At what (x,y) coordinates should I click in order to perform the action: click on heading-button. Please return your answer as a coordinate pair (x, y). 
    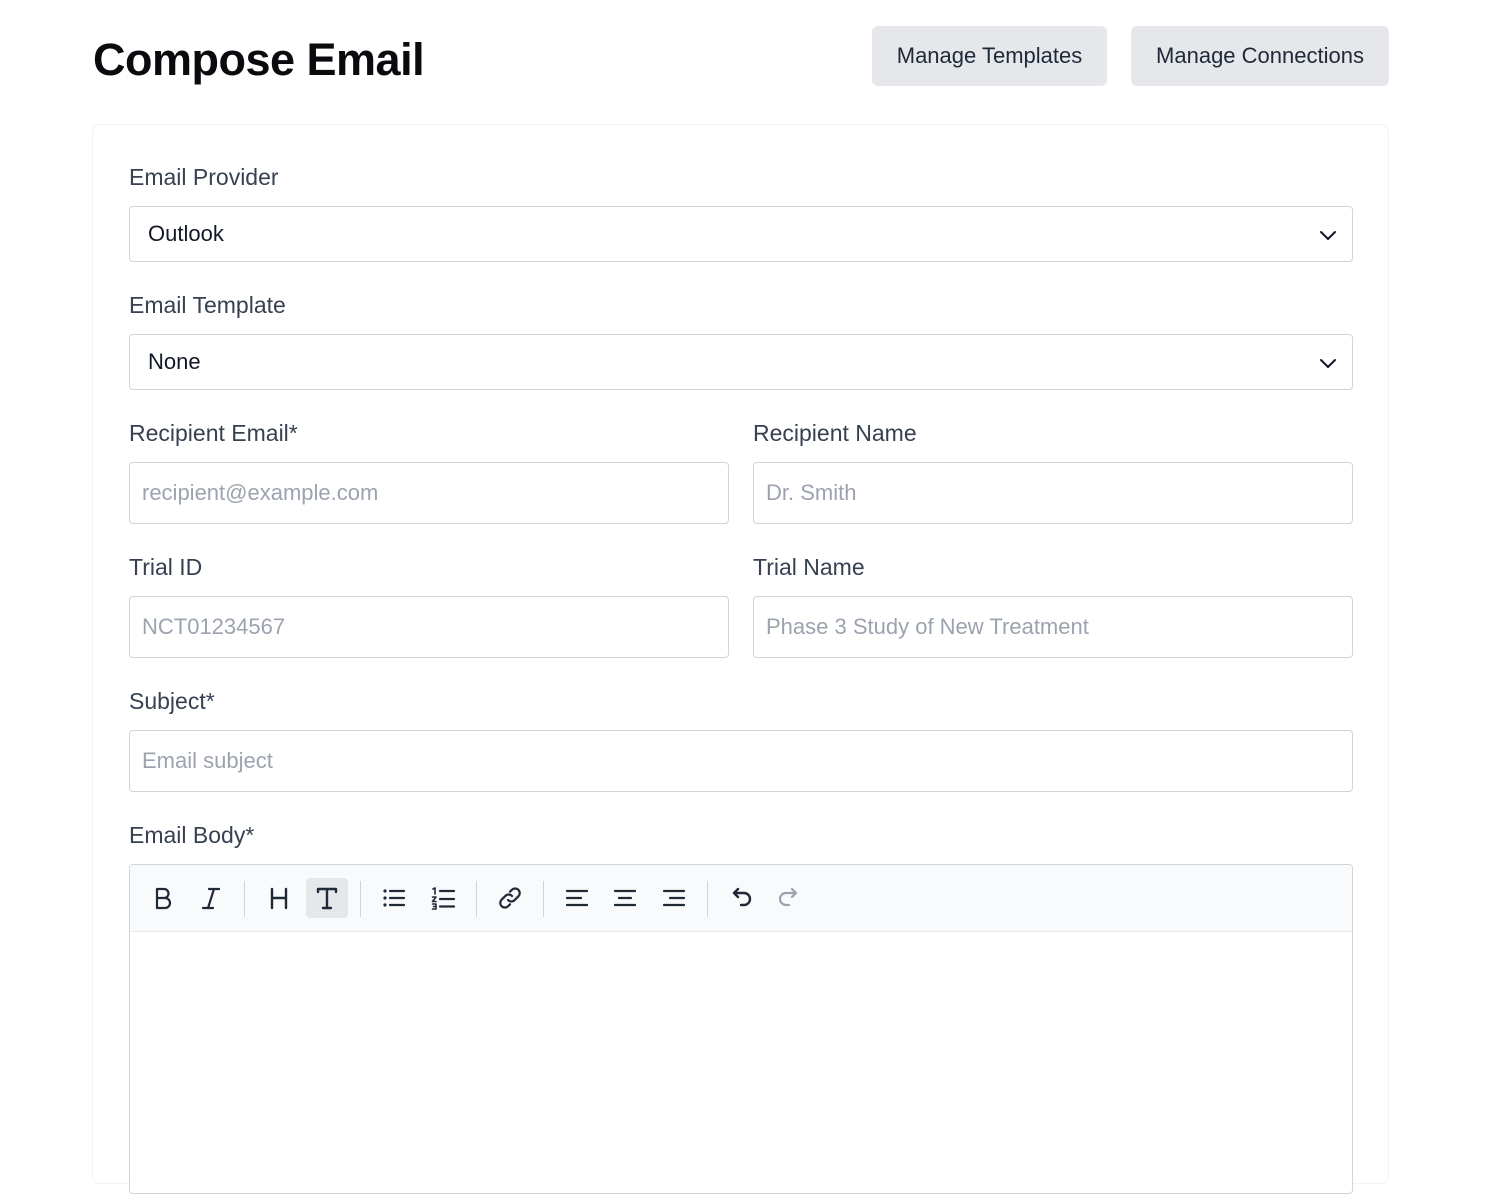
    Looking at the image, I should click on (279, 898).